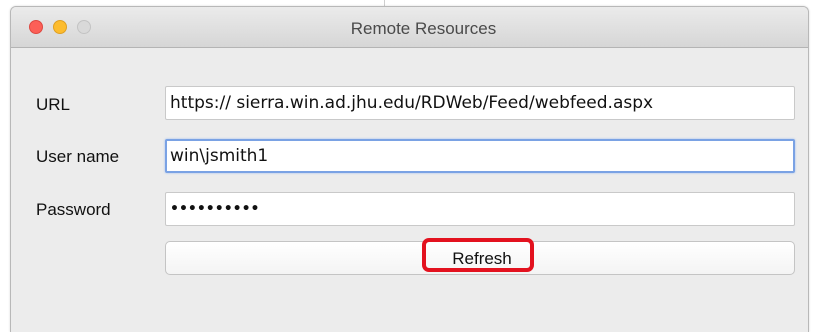  I want to click on refresh-button-label: Refresh, so click(482, 258).